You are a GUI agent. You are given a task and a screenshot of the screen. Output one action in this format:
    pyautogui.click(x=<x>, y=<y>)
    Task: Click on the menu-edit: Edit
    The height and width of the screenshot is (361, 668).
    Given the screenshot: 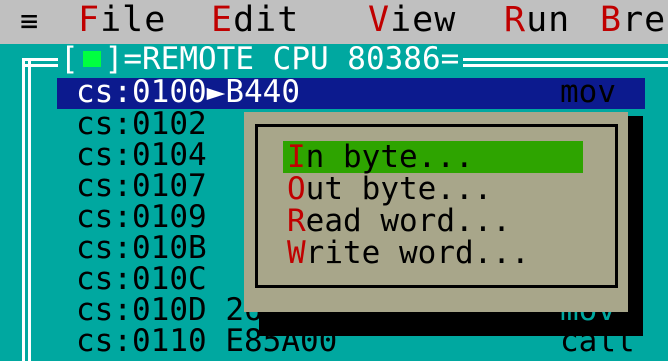 What is the action you would take?
    pyautogui.click(x=255, y=21)
    